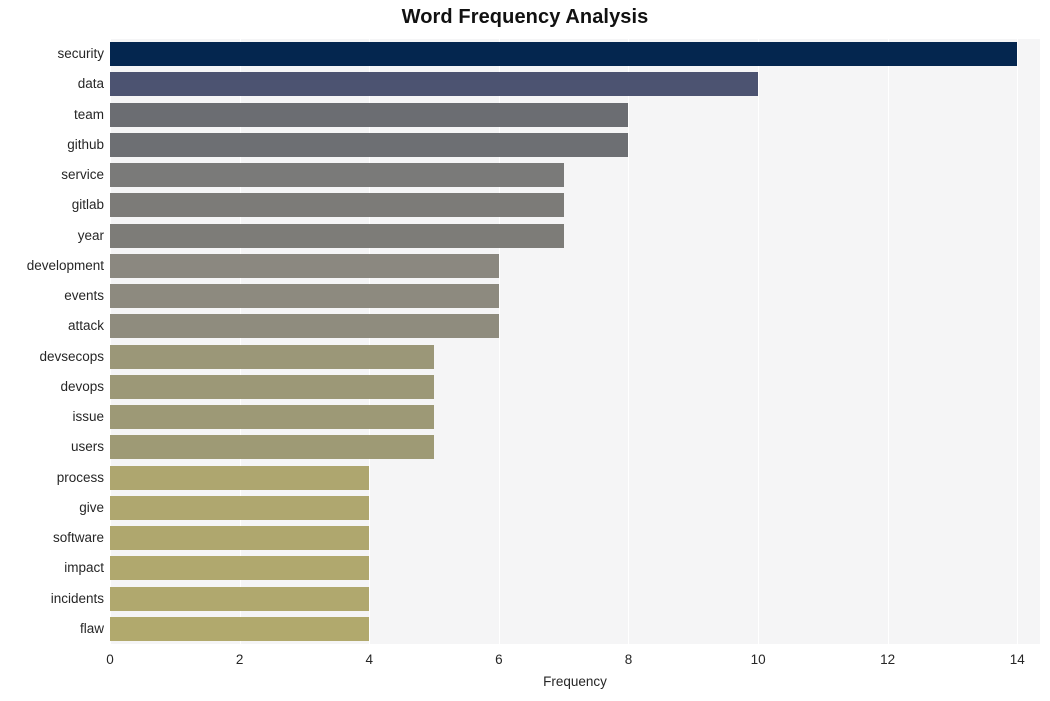  I want to click on x-tick-label-0: 0, so click(110, 659).